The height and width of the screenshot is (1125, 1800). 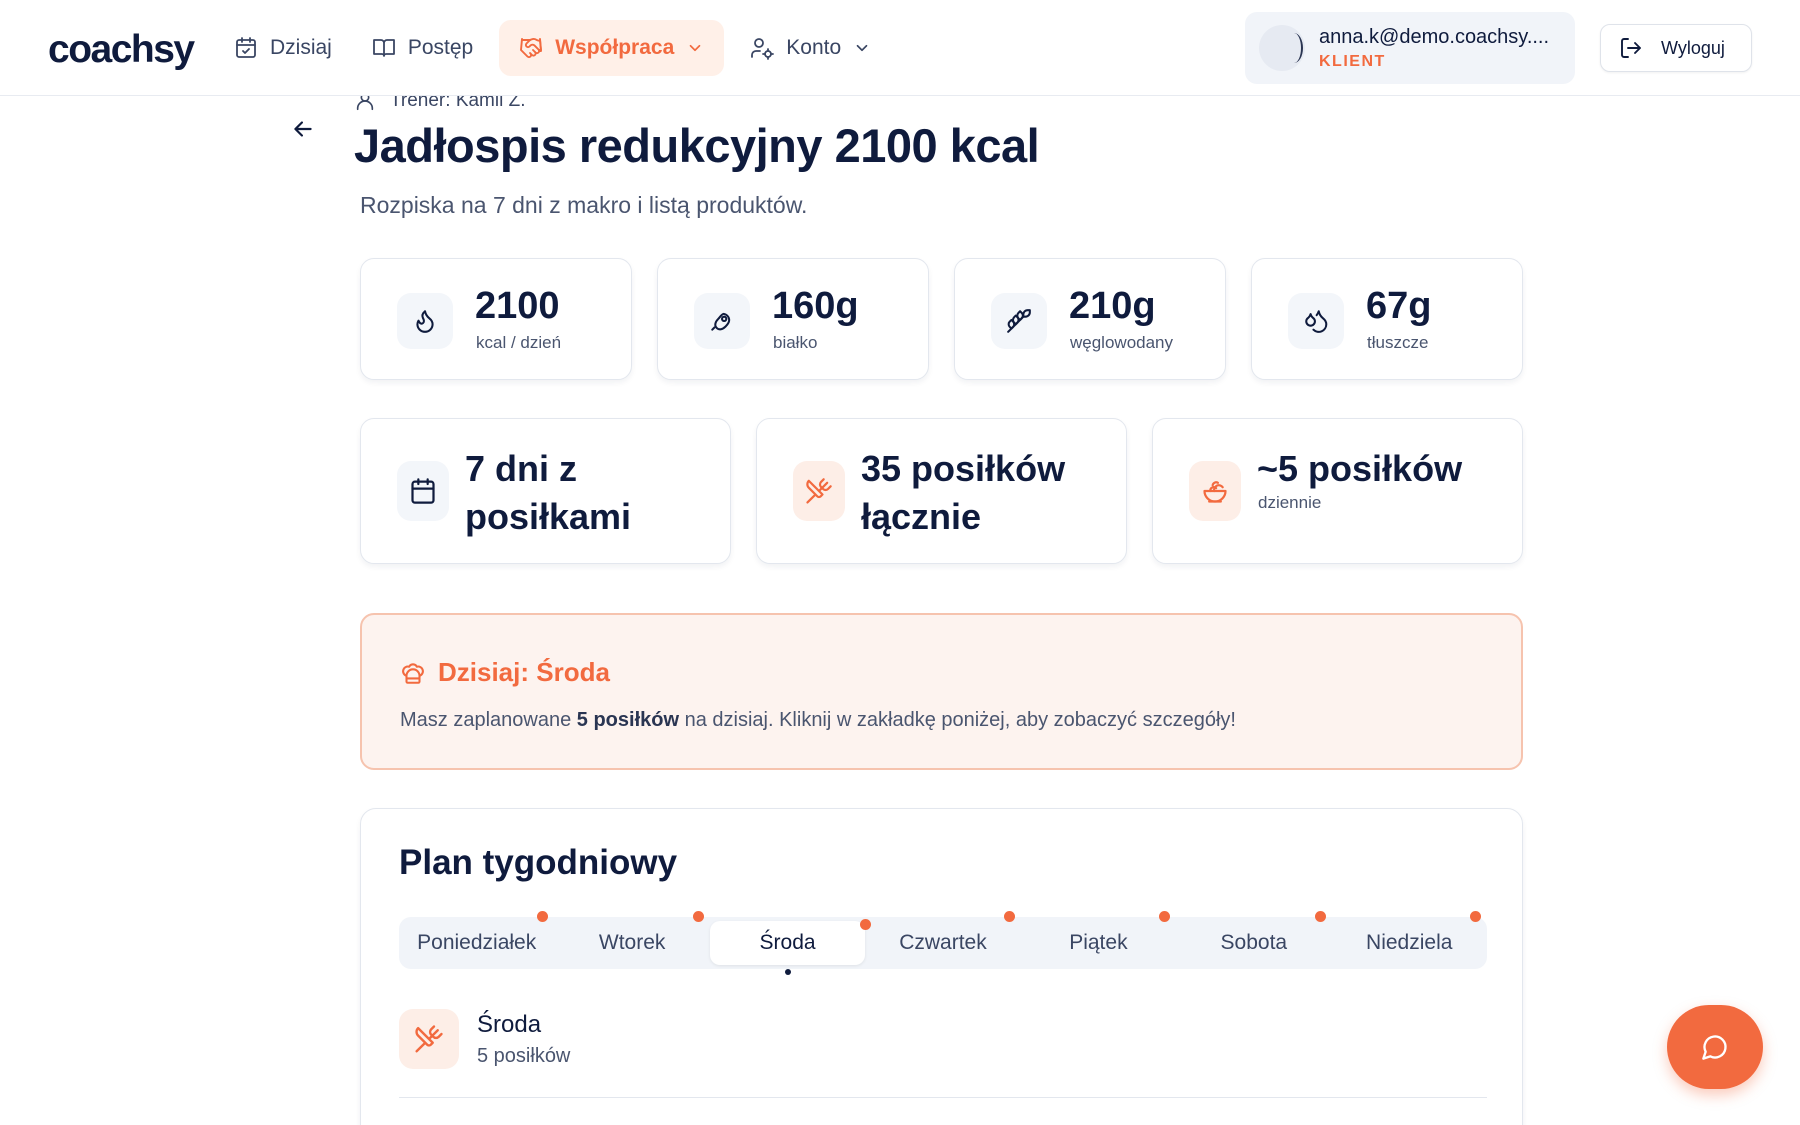 I want to click on calendar-icon, so click(x=423, y=491).